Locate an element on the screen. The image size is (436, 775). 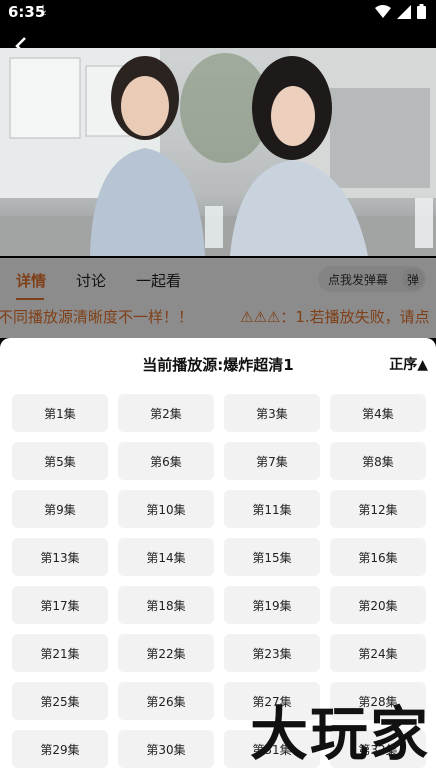
sheet-title: 当前播放源:爆炸超清1 is located at coordinates (218, 365).